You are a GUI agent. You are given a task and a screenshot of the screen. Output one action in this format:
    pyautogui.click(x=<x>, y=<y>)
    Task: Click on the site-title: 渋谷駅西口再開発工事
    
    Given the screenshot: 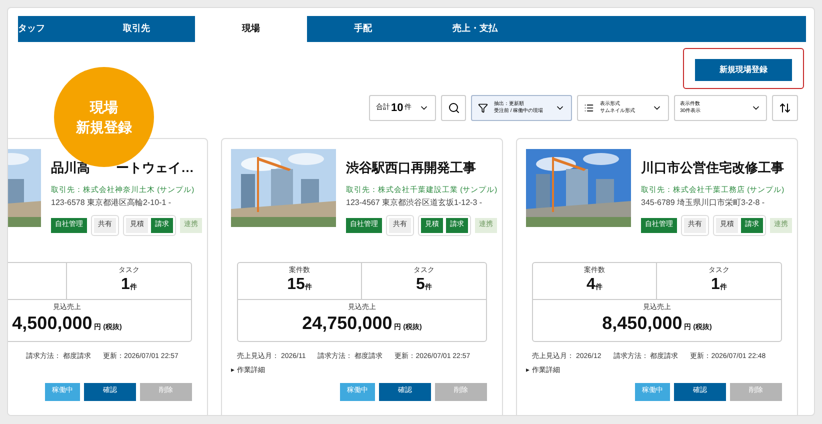 What is the action you would take?
    pyautogui.click(x=411, y=168)
    